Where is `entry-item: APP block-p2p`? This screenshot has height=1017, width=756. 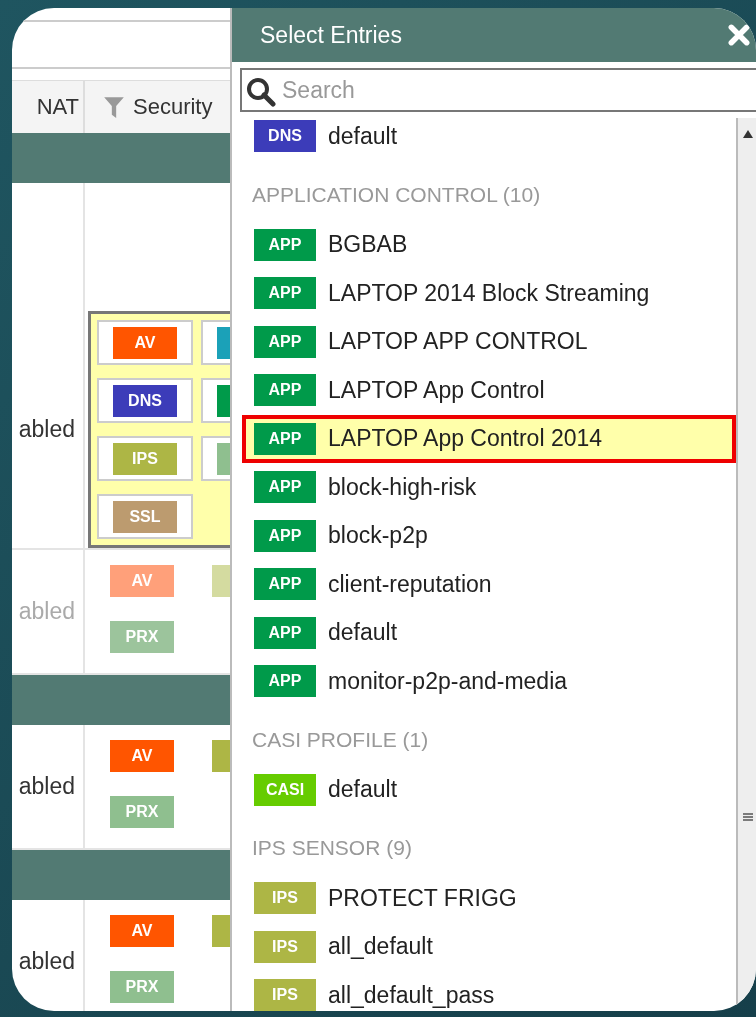 entry-item: APP block-p2p is located at coordinates (489, 535).